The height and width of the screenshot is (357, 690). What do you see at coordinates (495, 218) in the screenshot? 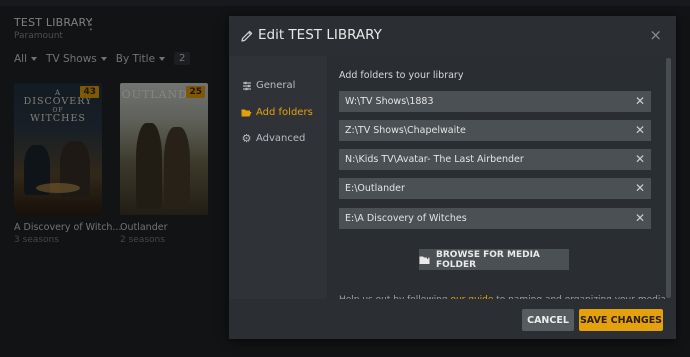
I see `folder-row: E:\A Discovery of Witches ✕` at bounding box center [495, 218].